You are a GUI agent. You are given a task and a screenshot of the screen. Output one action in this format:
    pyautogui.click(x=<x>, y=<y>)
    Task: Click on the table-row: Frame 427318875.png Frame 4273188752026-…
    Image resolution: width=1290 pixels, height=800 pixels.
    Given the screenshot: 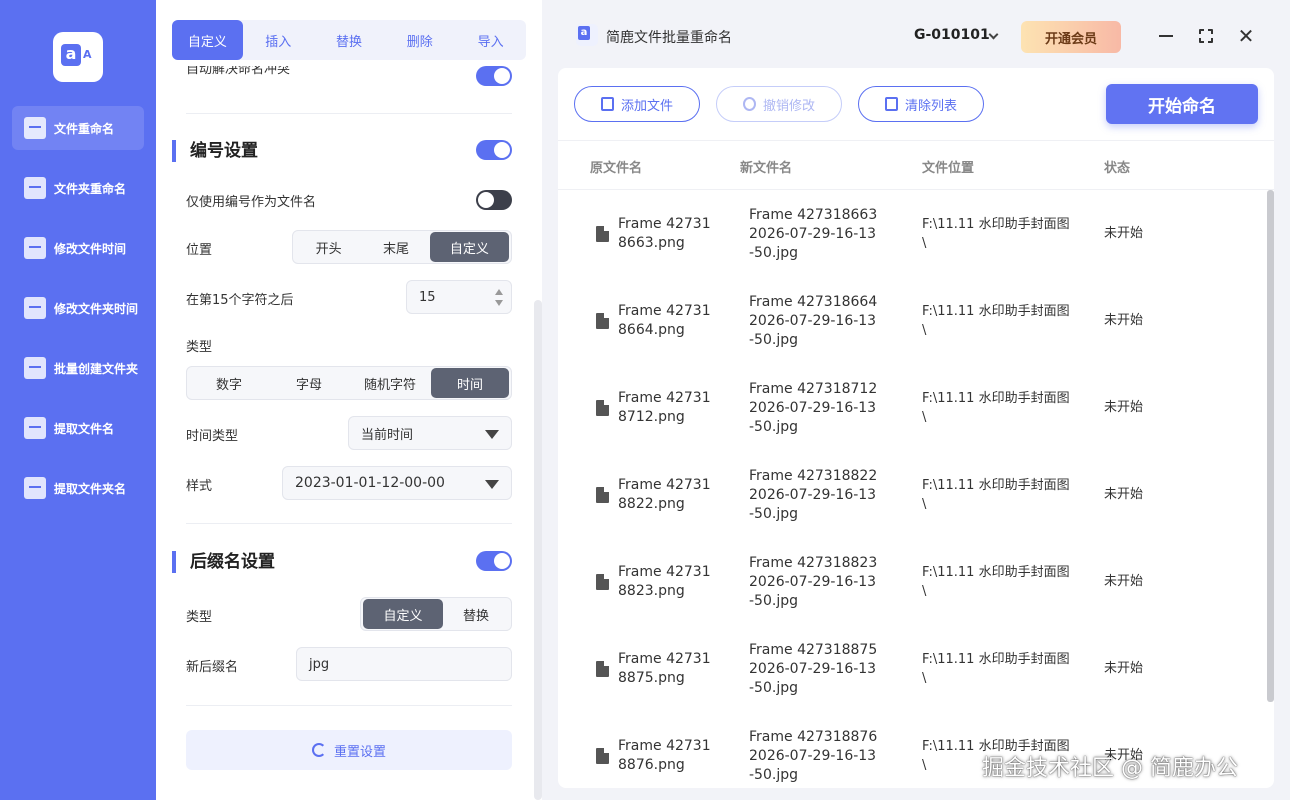 What is the action you would take?
    pyautogui.click(x=912, y=668)
    